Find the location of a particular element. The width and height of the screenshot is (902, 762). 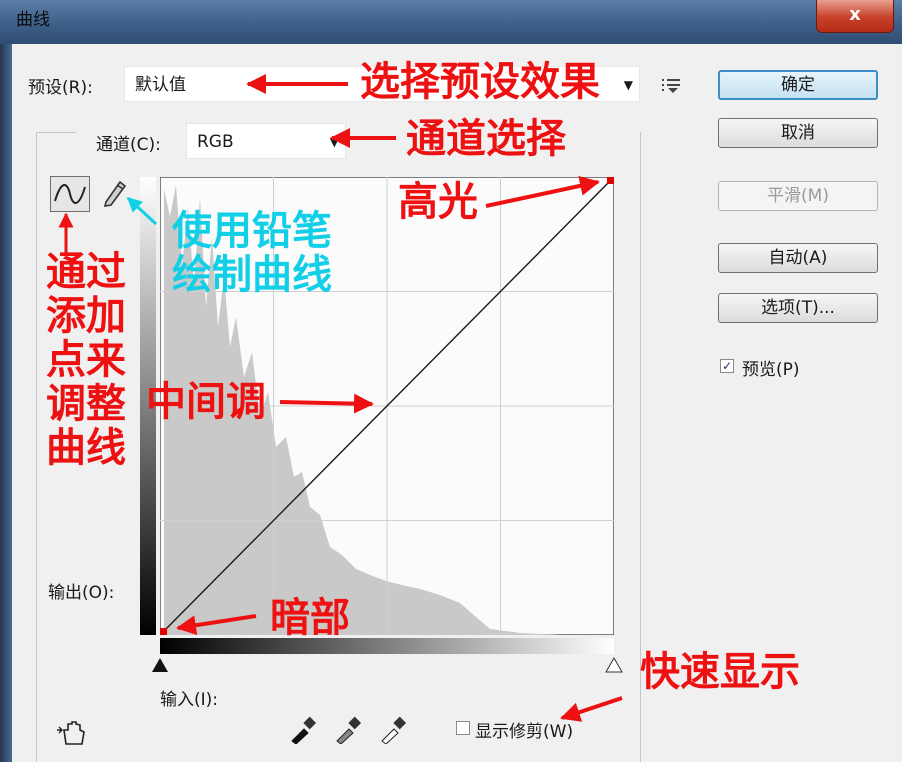

white-eyedropper-icon is located at coordinates (393, 729).